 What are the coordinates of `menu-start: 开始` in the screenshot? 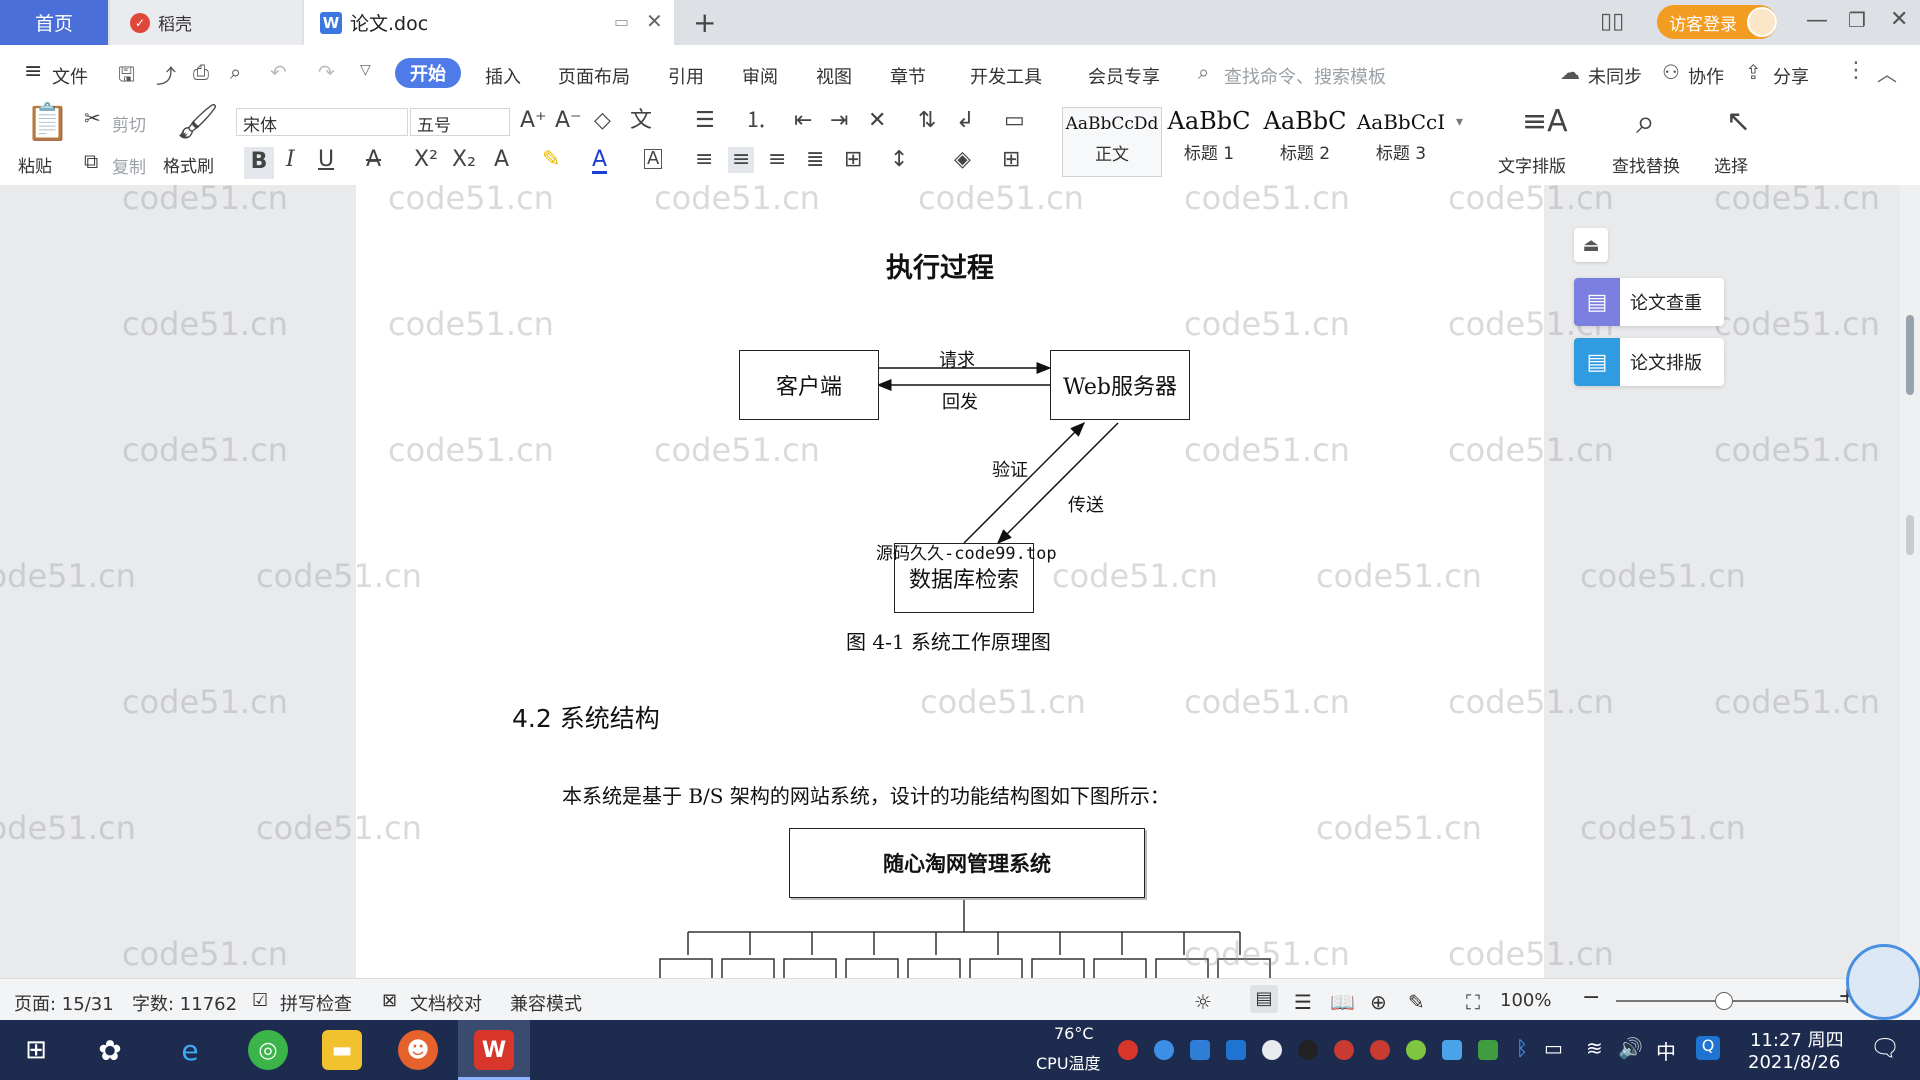 It's located at (428, 73).